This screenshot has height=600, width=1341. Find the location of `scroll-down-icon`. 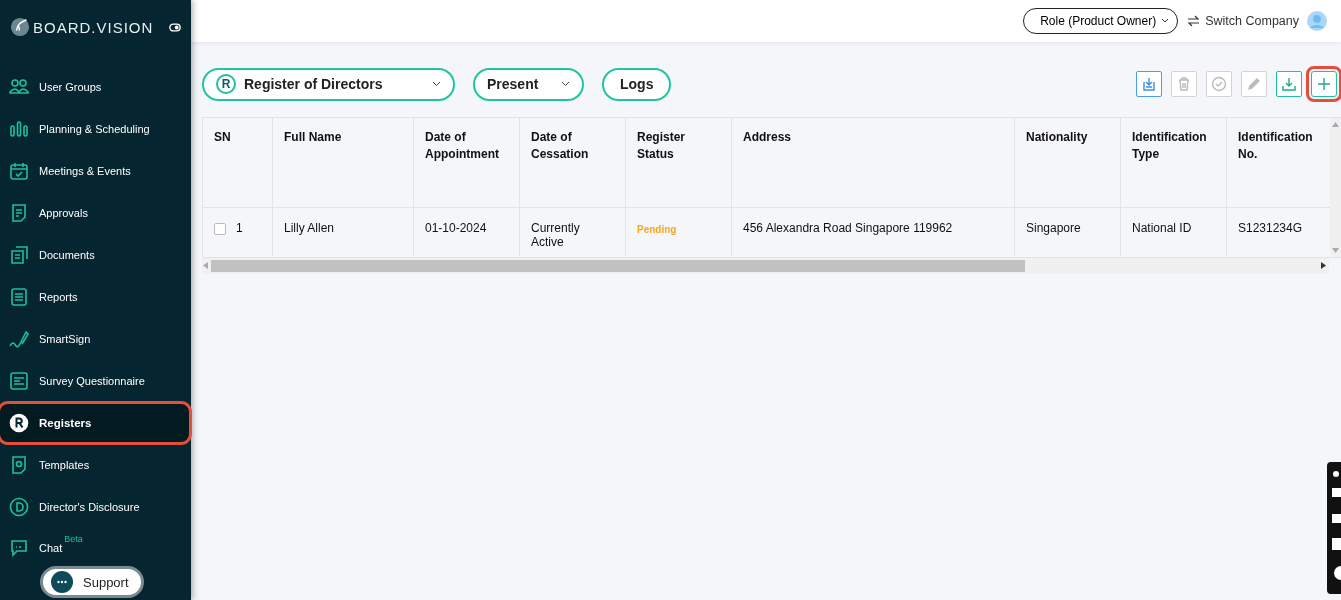

scroll-down-icon is located at coordinates (1335, 250).